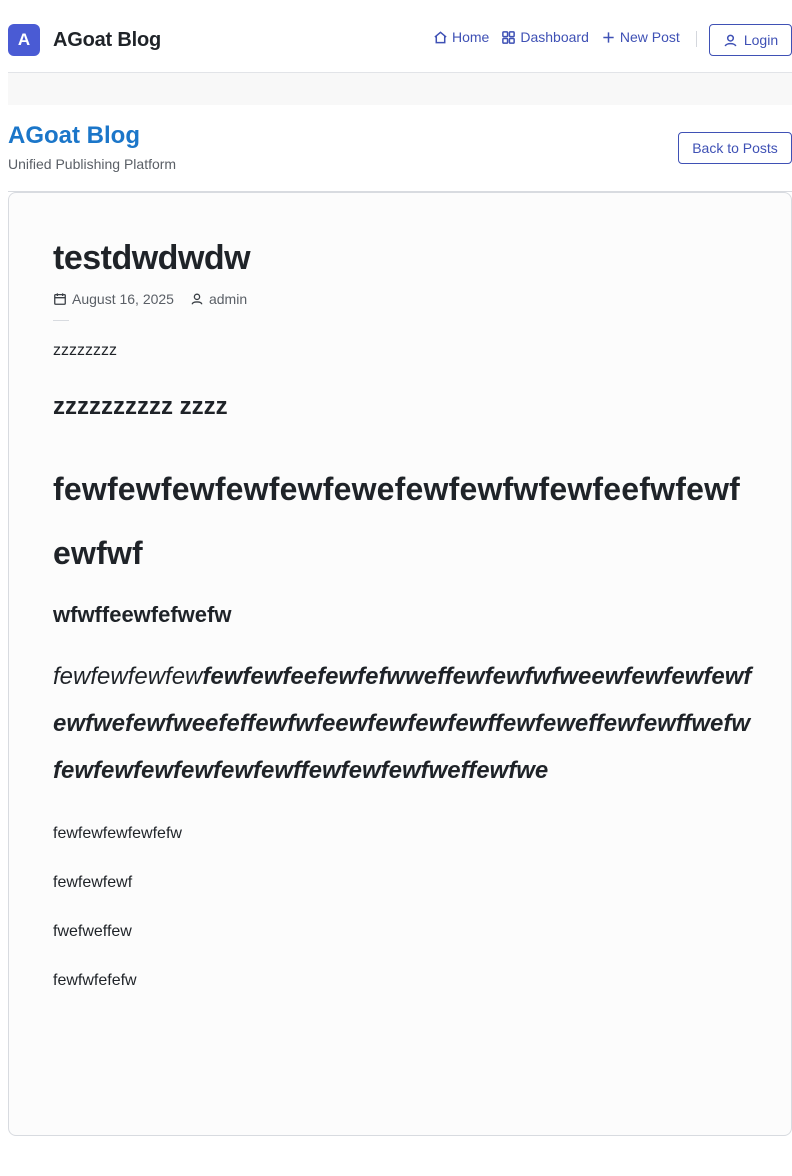 The width and height of the screenshot is (792, 1176). I want to click on spacer-band, so click(400, 89).